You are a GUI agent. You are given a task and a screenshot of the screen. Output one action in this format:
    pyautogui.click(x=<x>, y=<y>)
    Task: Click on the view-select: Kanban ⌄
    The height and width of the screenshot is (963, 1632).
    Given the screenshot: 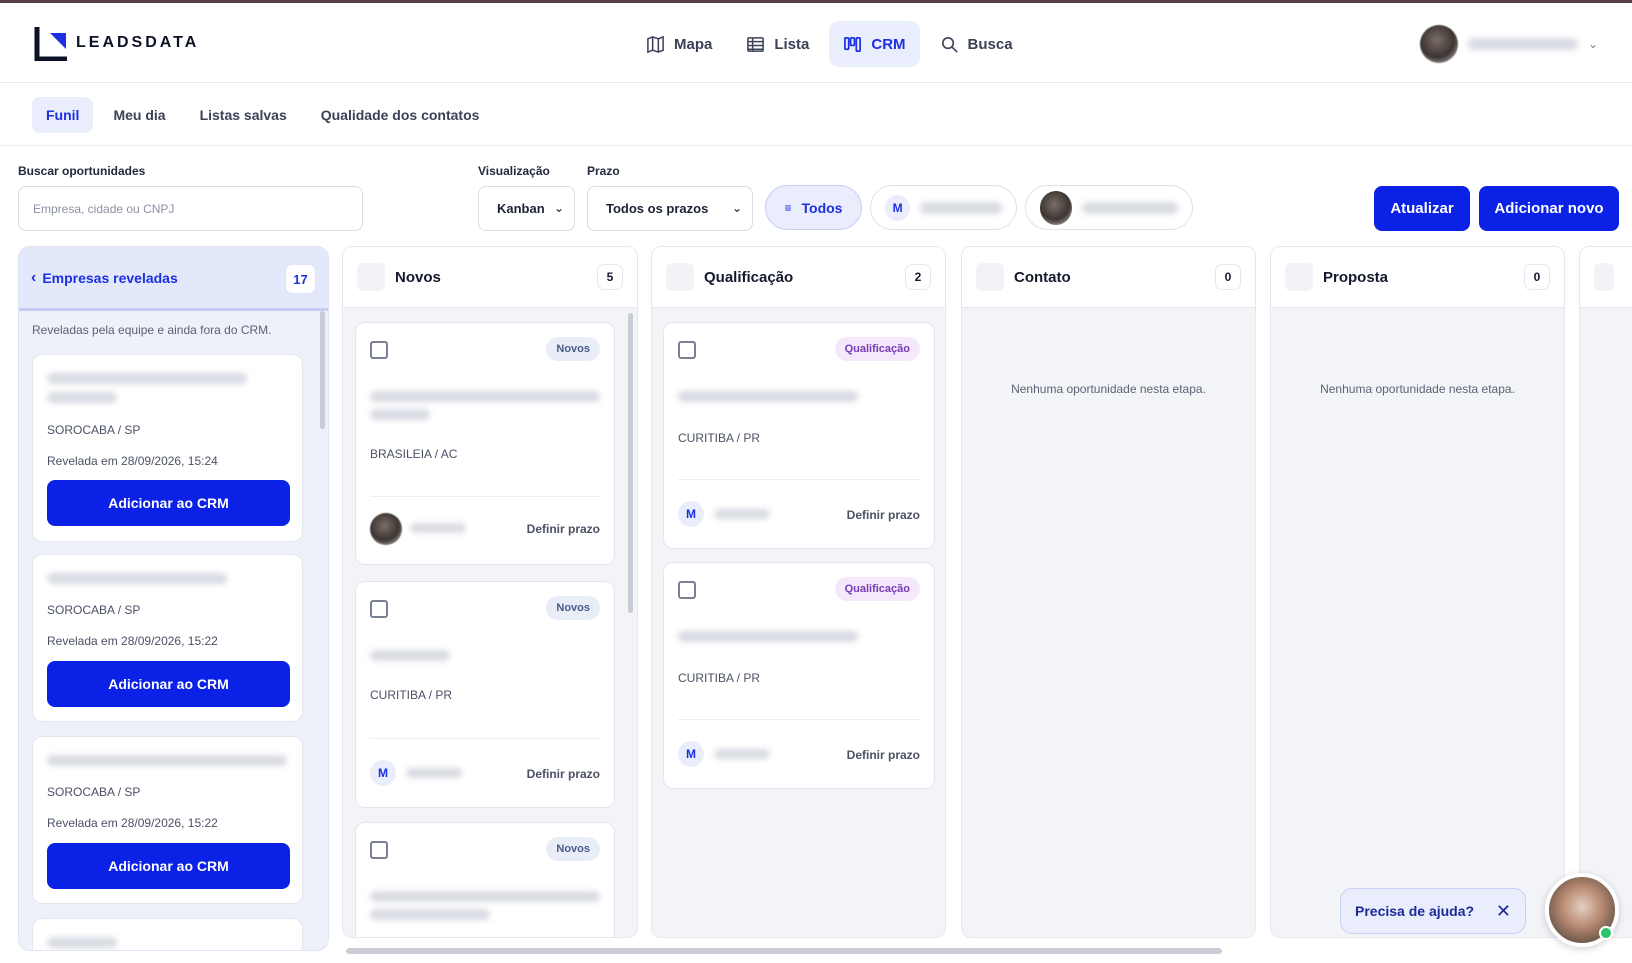 What is the action you would take?
    pyautogui.click(x=526, y=208)
    